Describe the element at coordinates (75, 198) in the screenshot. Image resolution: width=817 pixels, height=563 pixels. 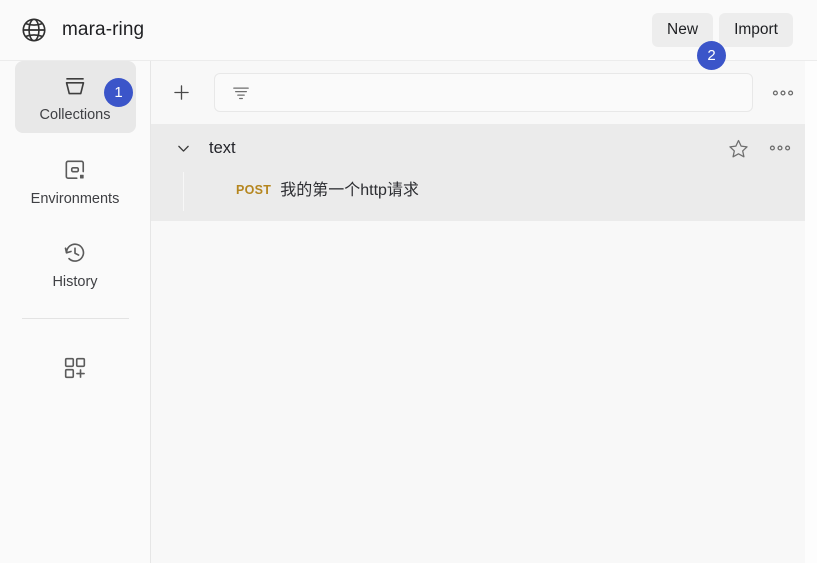
I see `sidebar-item-label-environments: Environments` at that location.